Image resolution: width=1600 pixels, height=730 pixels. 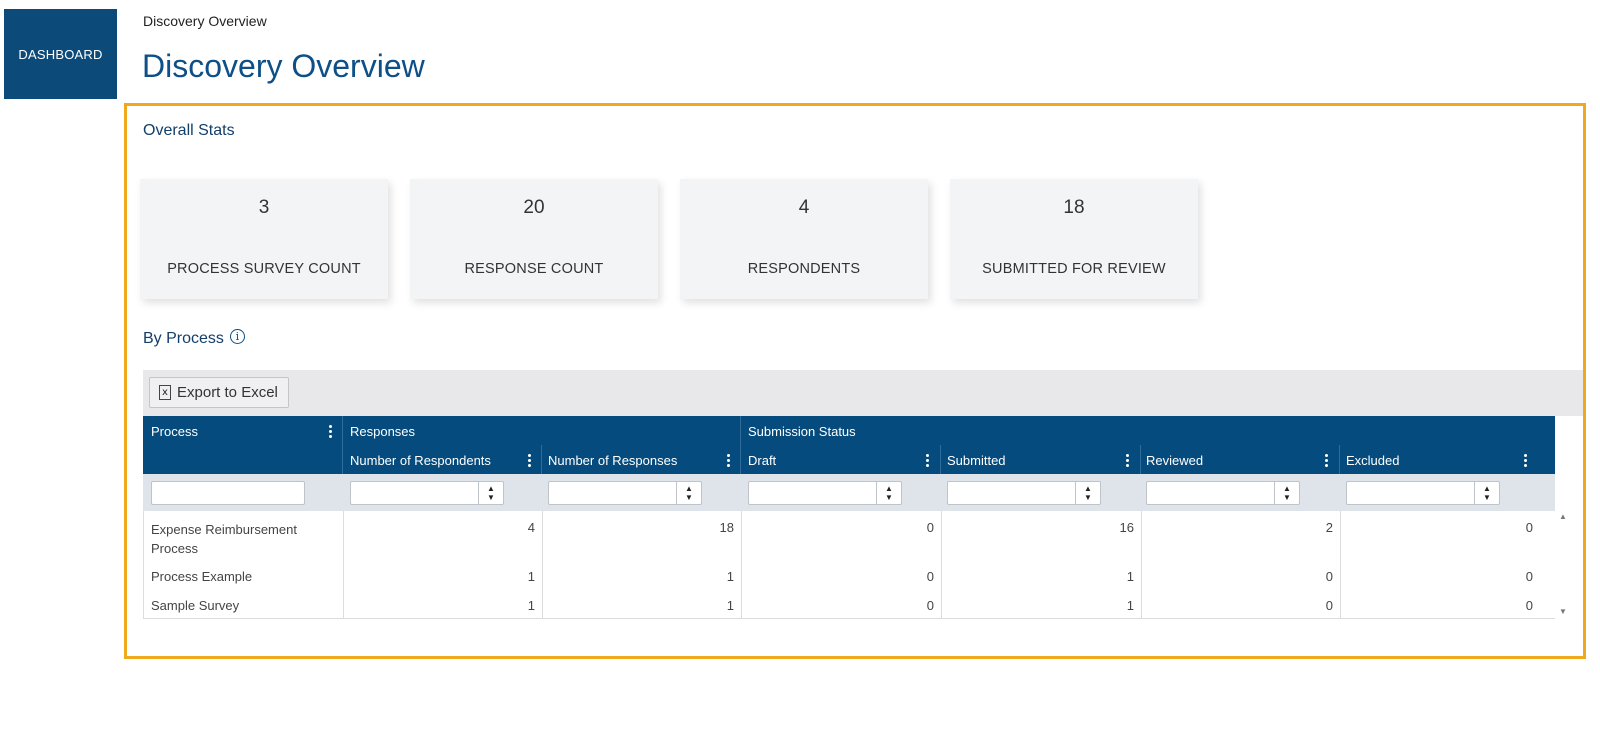 I want to click on stat-value: 4, so click(x=804, y=207).